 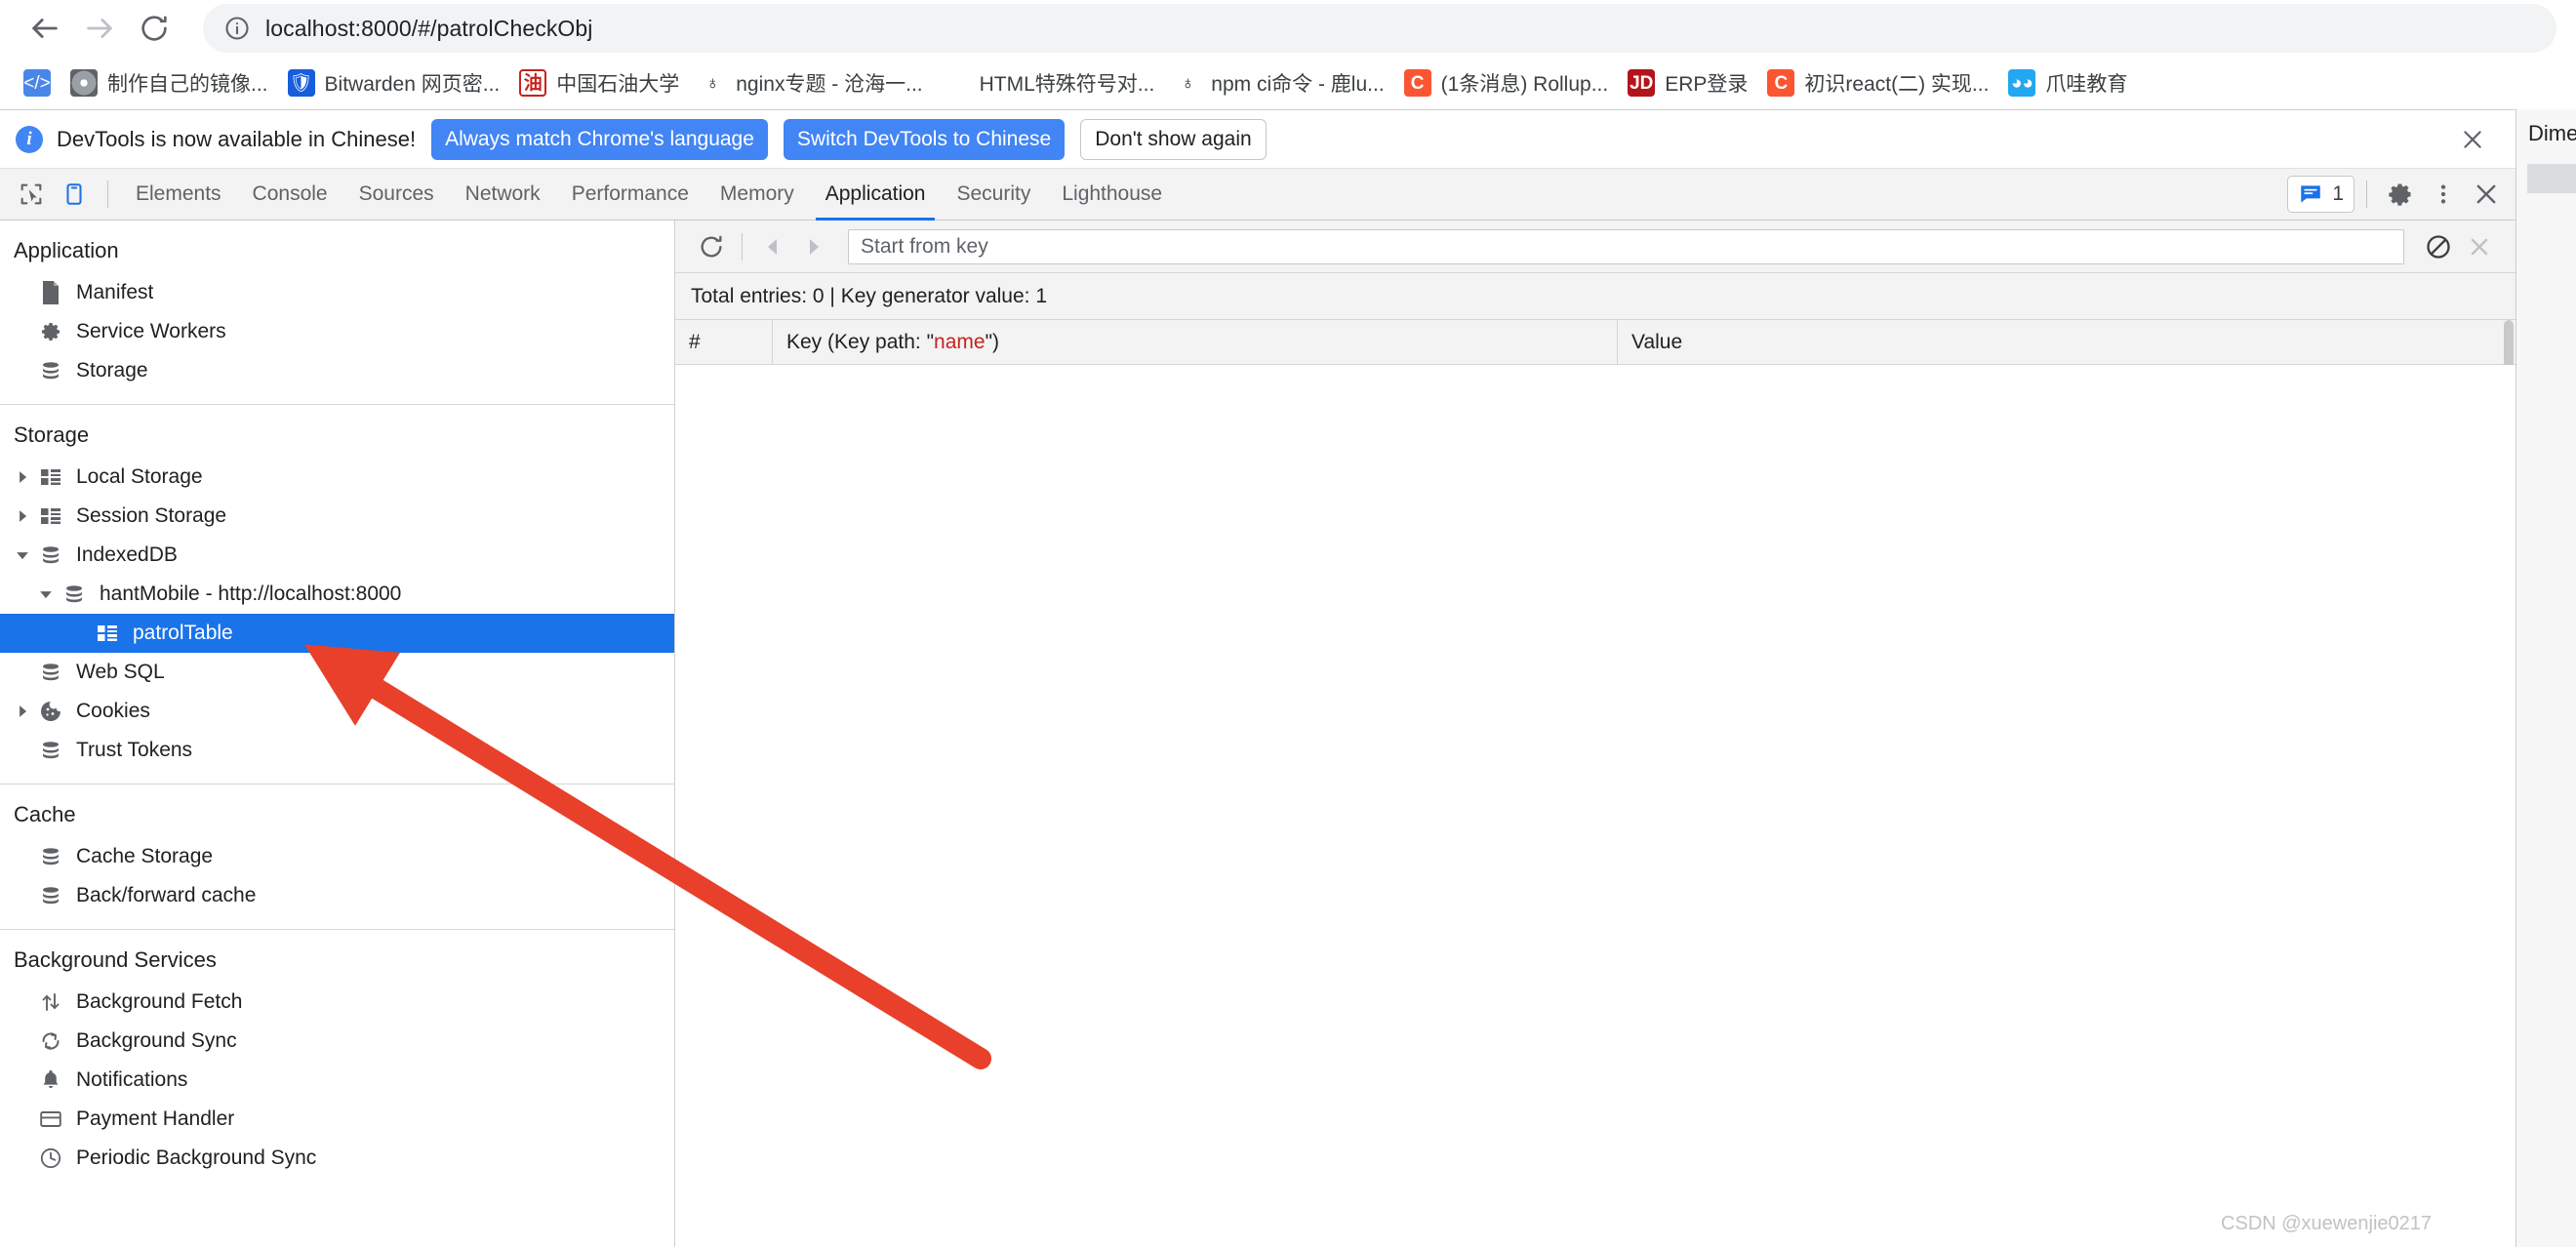 I want to click on sidebar-item-web-sql: Web SQL, so click(x=337, y=672).